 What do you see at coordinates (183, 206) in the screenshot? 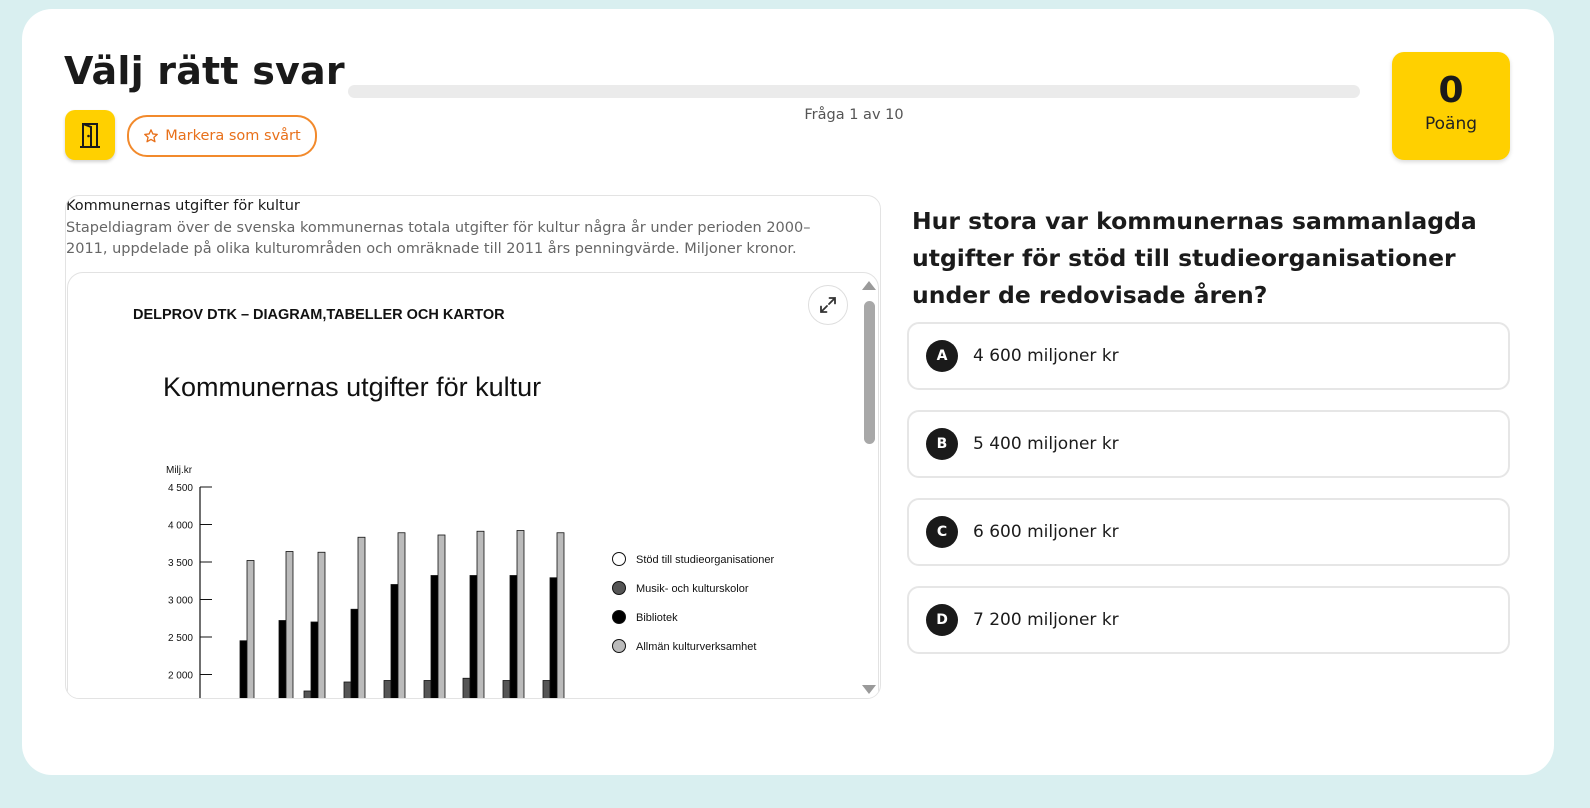
I see `figure-title: Kommunernas utgifter för kultur` at bounding box center [183, 206].